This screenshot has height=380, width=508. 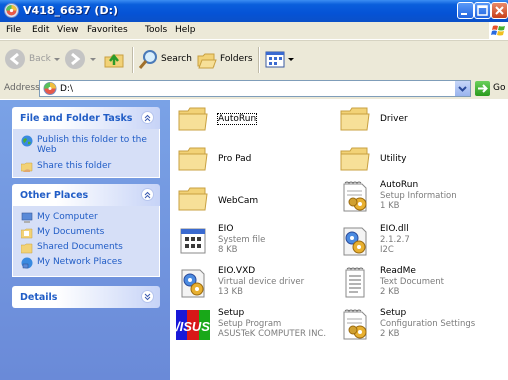 I want to click on menu-bar: File Edit View Favorites Tools Help, so click(x=254, y=31).